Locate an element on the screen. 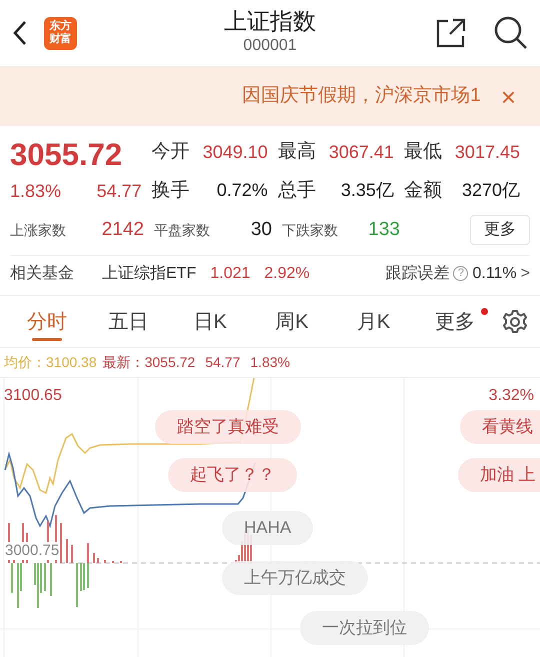  share-icon is located at coordinates (451, 33).